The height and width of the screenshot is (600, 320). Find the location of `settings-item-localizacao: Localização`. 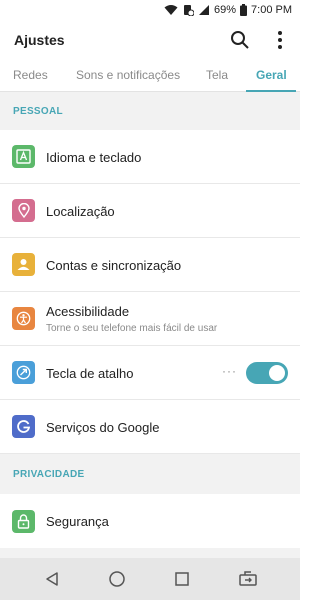

settings-item-localizacao: Localização is located at coordinates (150, 211).